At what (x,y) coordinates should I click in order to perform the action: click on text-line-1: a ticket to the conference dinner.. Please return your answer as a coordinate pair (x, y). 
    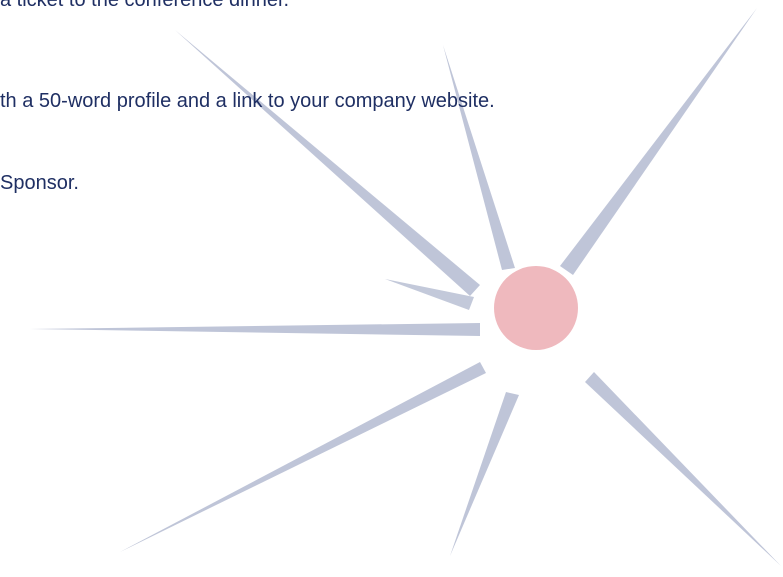
    Looking at the image, I should click on (145, 5).